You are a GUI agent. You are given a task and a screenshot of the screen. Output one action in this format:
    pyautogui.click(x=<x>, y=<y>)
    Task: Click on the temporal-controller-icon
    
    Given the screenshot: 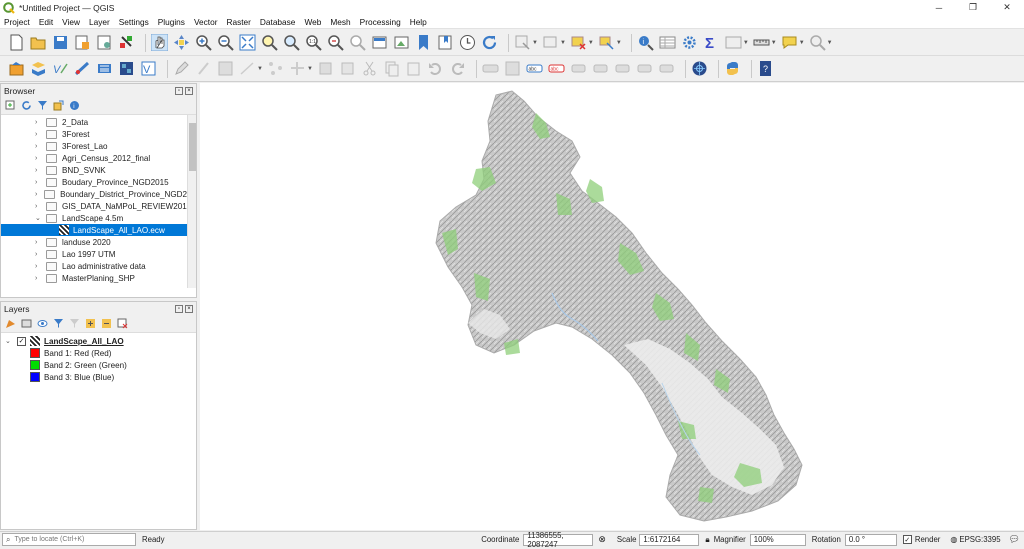 What is the action you would take?
    pyautogui.click(x=467, y=42)
    